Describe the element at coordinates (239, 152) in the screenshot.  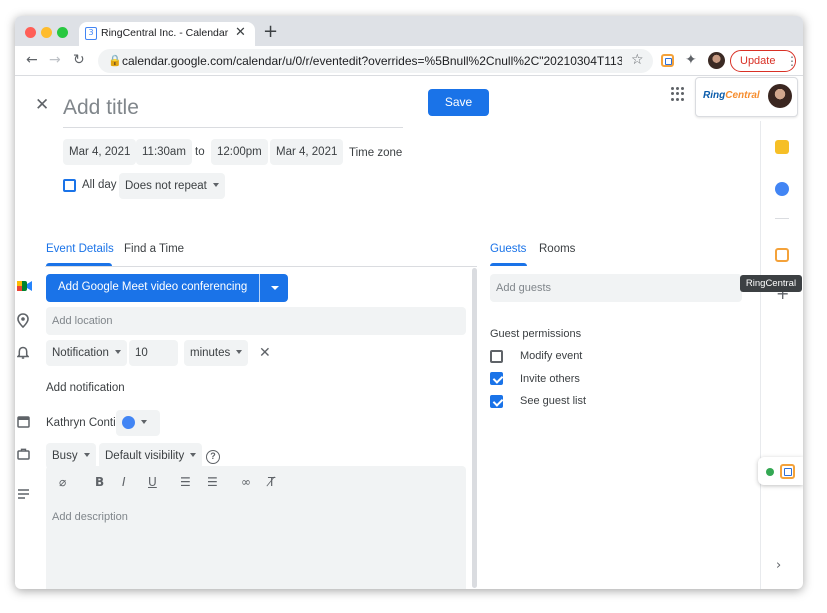
I see `end-time-field: 12:00pm` at that location.